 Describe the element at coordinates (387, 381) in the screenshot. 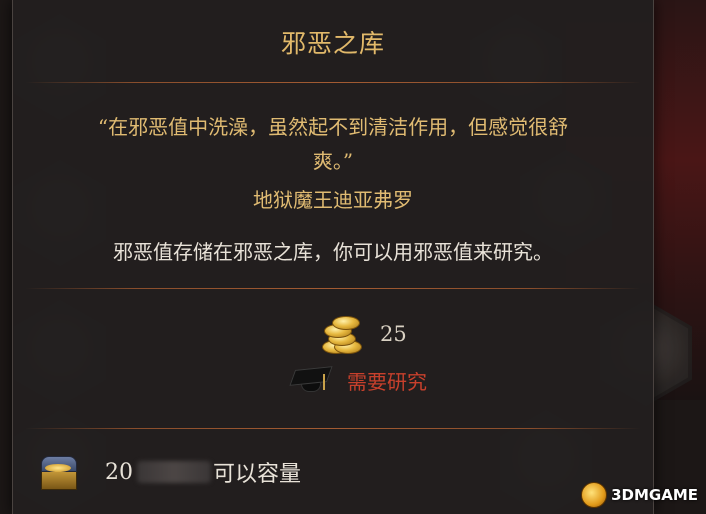

I see `requirement-label: 需要研究` at that location.